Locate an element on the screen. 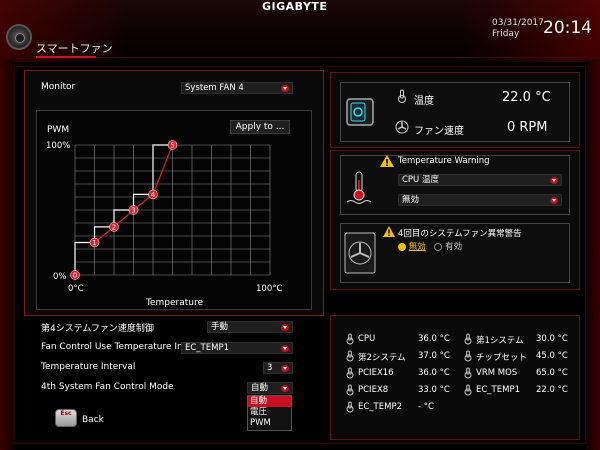  y-tick-bottom: 0% is located at coordinates (60, 277).